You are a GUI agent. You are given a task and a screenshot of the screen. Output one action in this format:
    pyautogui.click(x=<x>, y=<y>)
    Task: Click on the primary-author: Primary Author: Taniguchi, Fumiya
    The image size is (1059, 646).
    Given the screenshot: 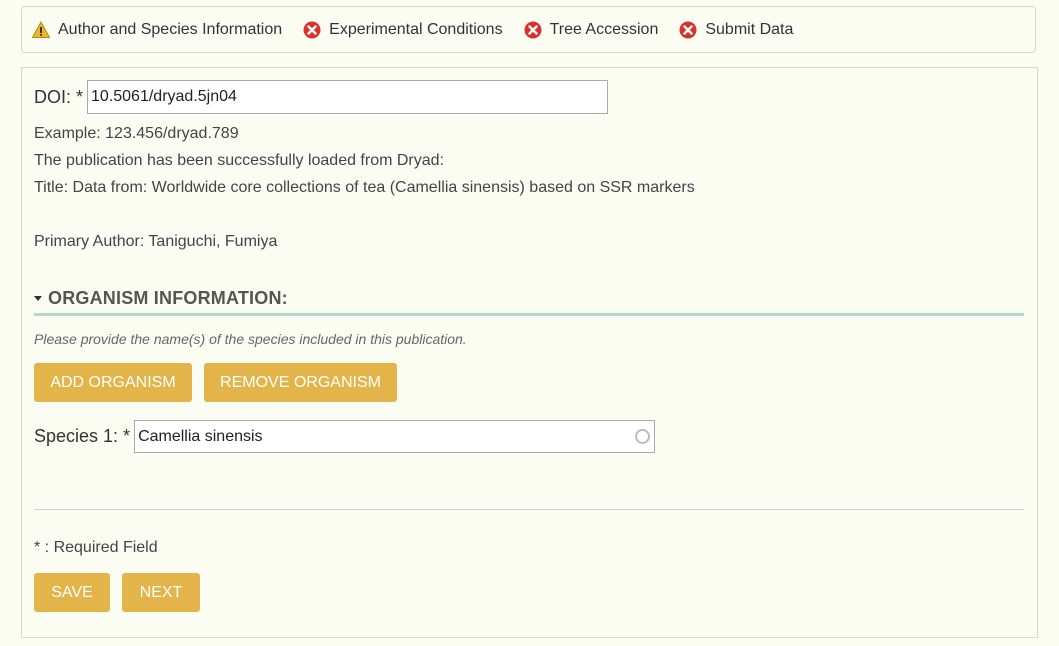 What is the action you would take?
    pyautogui.click(x=156, y=241)
    